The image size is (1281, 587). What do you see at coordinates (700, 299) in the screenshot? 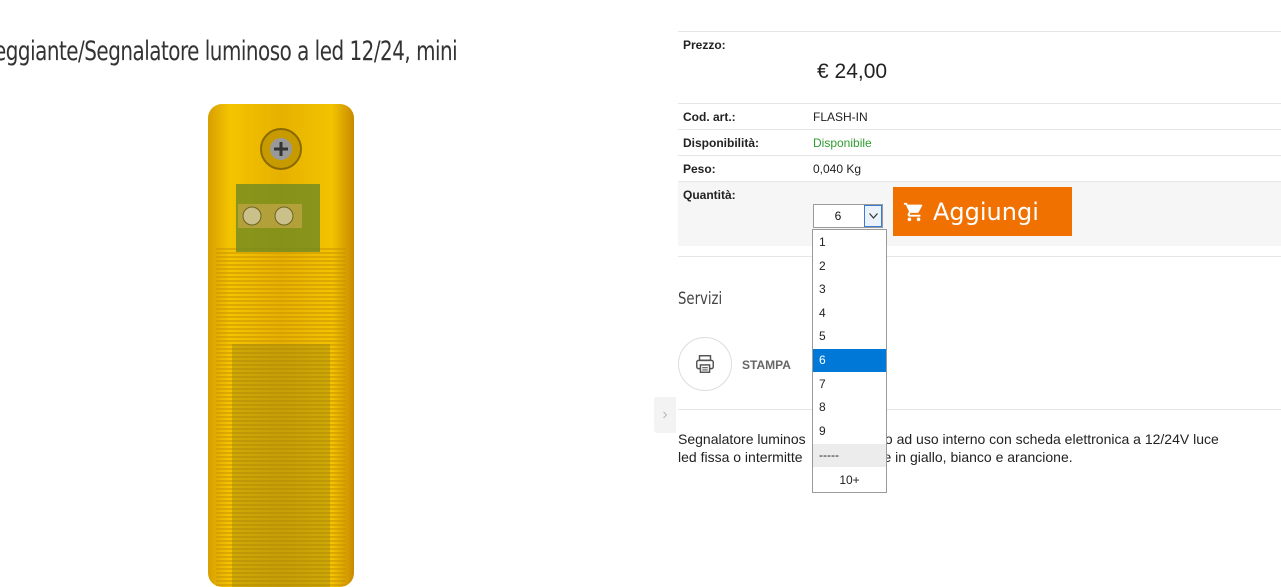
I see `services-title: Servizi` at bounding box center [700, 299].